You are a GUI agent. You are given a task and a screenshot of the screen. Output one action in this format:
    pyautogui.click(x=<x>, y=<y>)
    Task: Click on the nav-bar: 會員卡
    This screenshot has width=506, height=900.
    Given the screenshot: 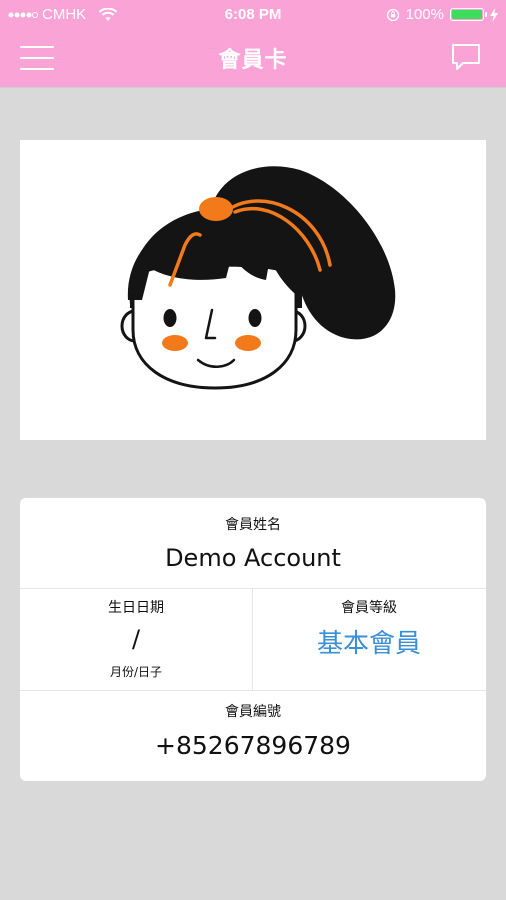 What is the action you would take?
    pyautogui.click(x=253, y=59)
    